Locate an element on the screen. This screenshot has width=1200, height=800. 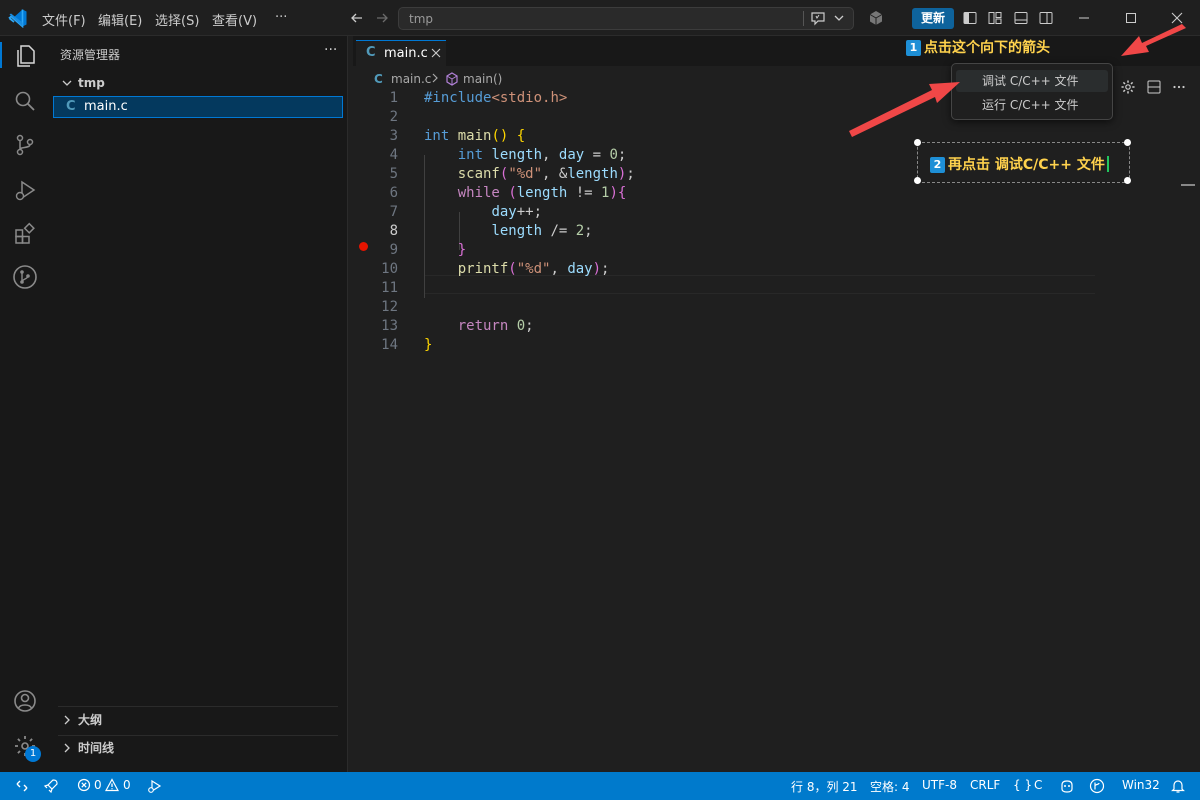
line-ending: CRLF is located at coordinates (985, 785).